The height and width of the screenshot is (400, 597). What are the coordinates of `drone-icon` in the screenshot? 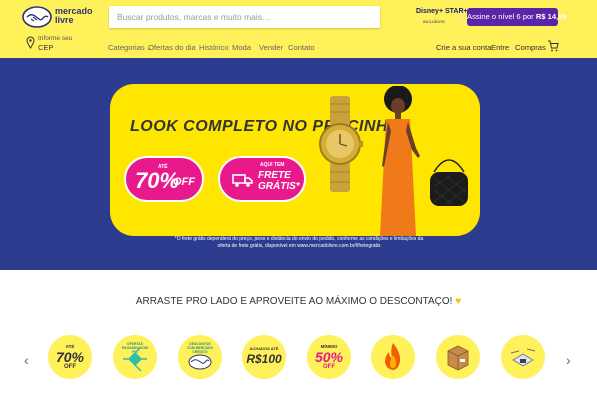 It's located at (523, 357).